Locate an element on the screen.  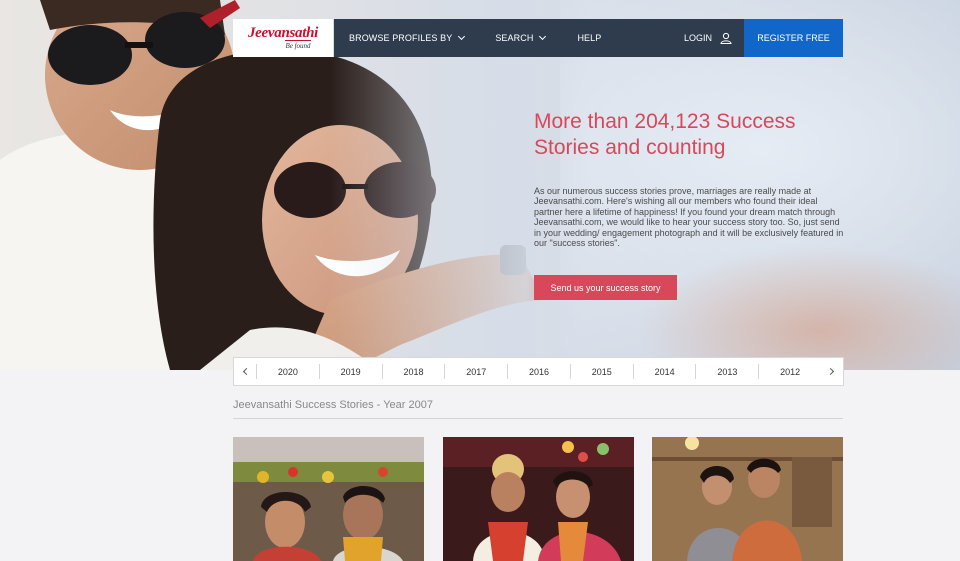
year-tab-2016: 2016 is located at coordinates (538, 371).